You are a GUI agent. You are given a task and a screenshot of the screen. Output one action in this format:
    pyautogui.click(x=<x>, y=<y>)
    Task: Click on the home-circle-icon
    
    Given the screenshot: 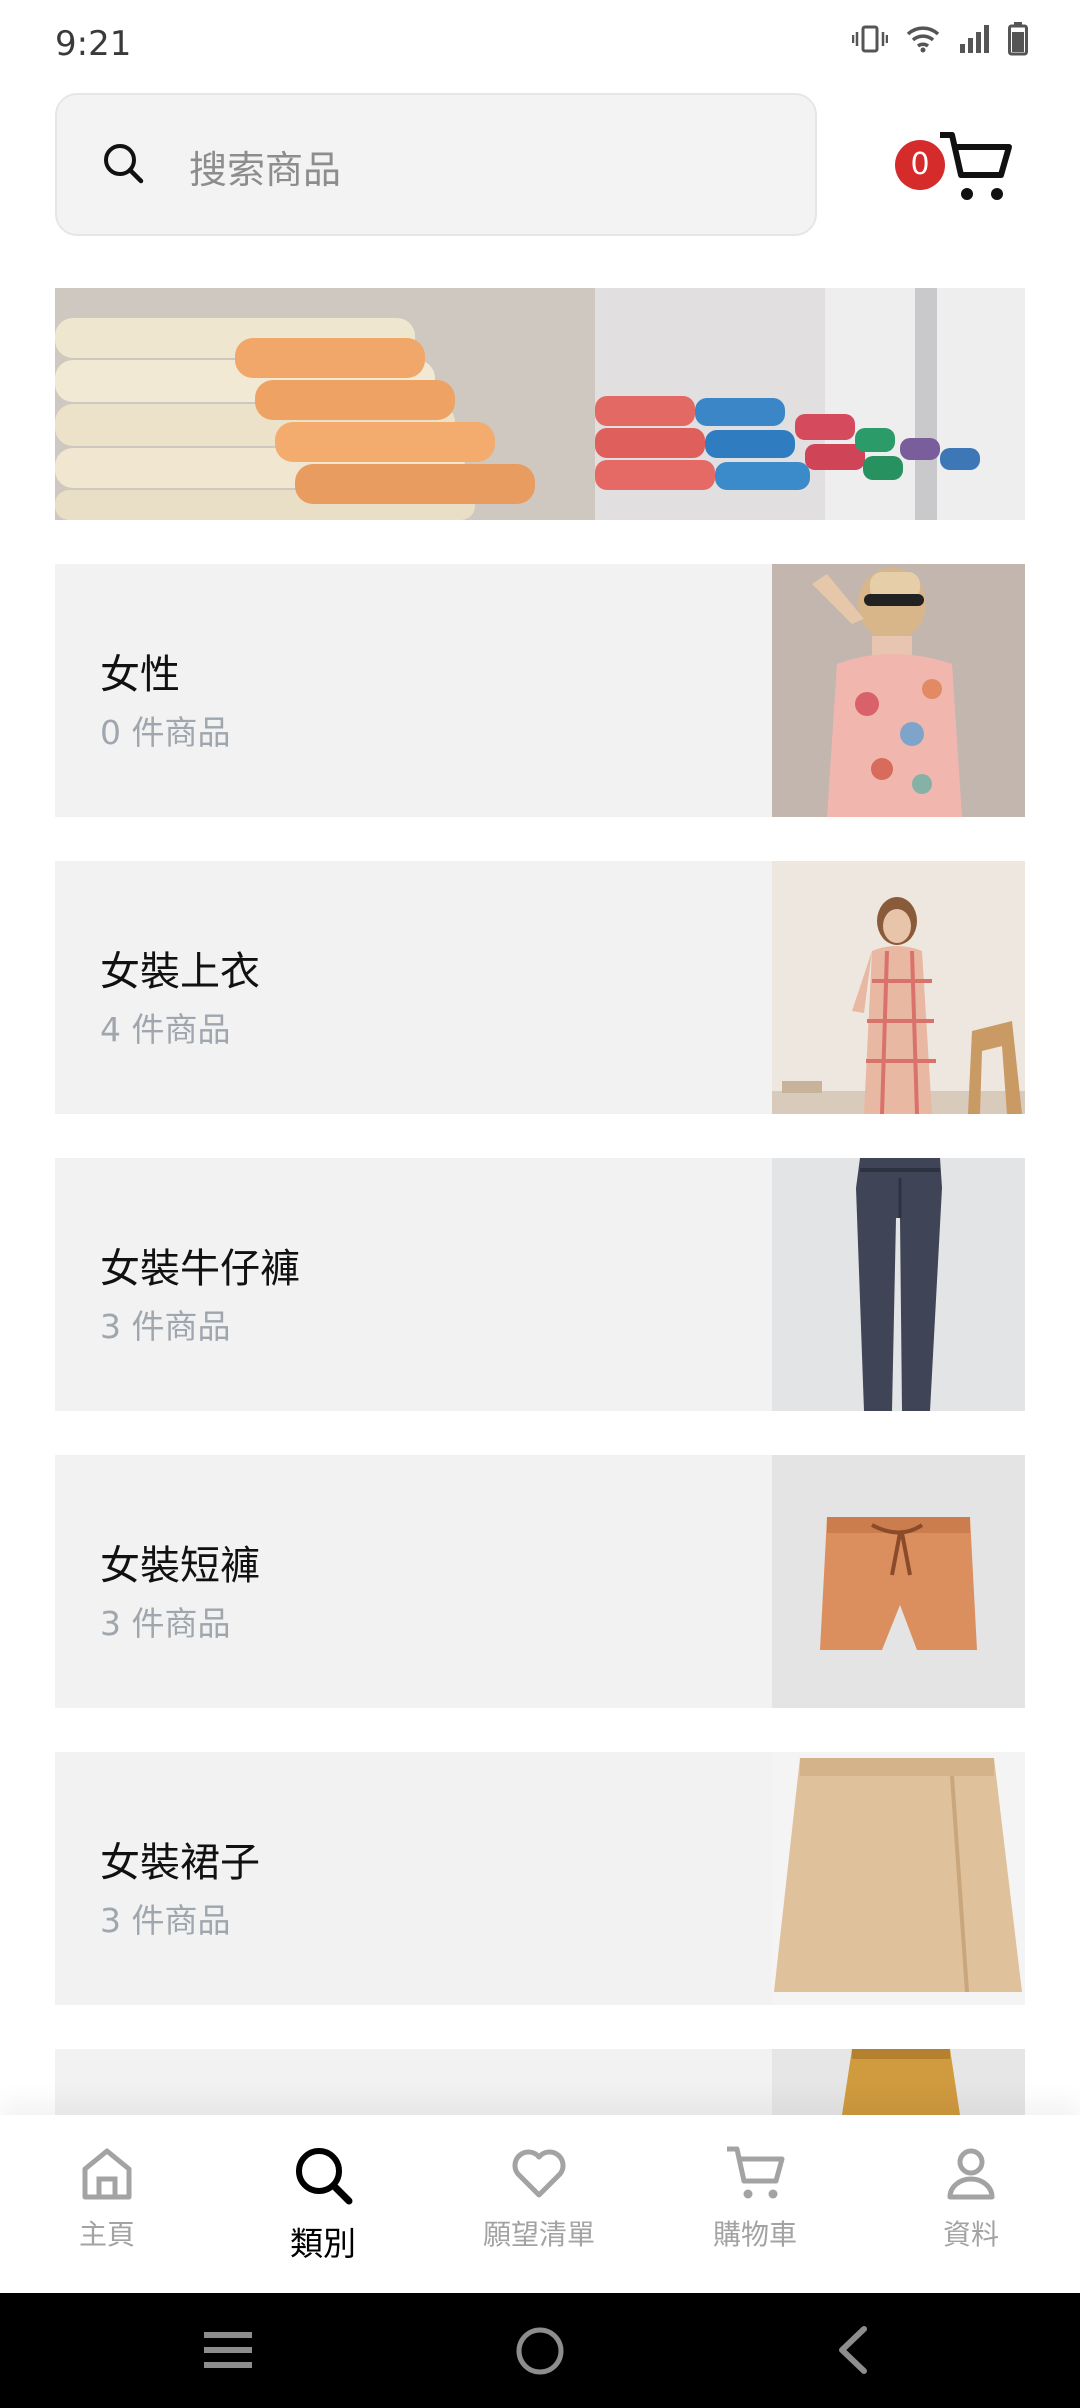 What is the action you would take?
    pyautogui.click(x=540, y=2351)
    